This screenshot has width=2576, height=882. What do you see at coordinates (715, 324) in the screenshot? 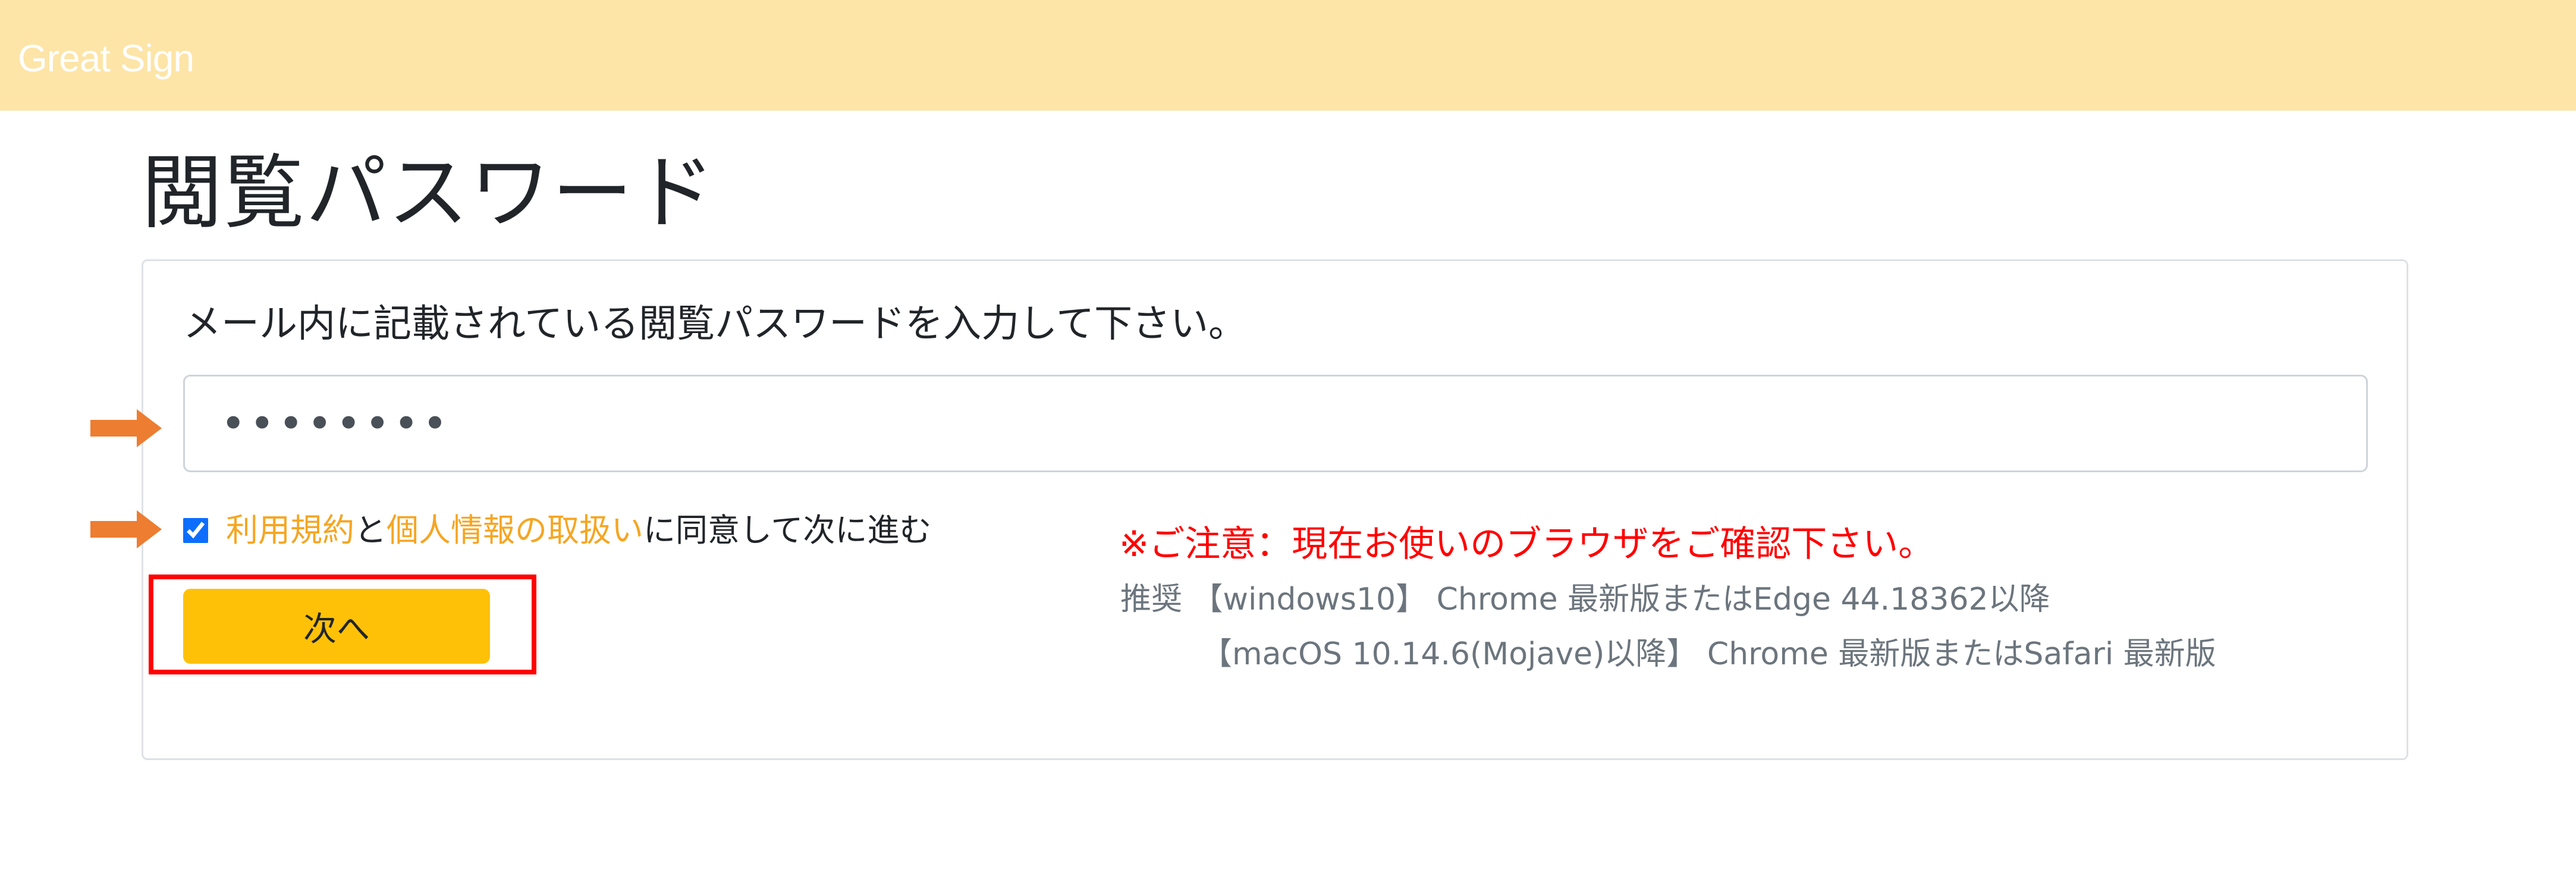
I see `password-instruction: メール内に記載されている閲覧パスワードを入力して下さい。` at bounding box center [715, 324].